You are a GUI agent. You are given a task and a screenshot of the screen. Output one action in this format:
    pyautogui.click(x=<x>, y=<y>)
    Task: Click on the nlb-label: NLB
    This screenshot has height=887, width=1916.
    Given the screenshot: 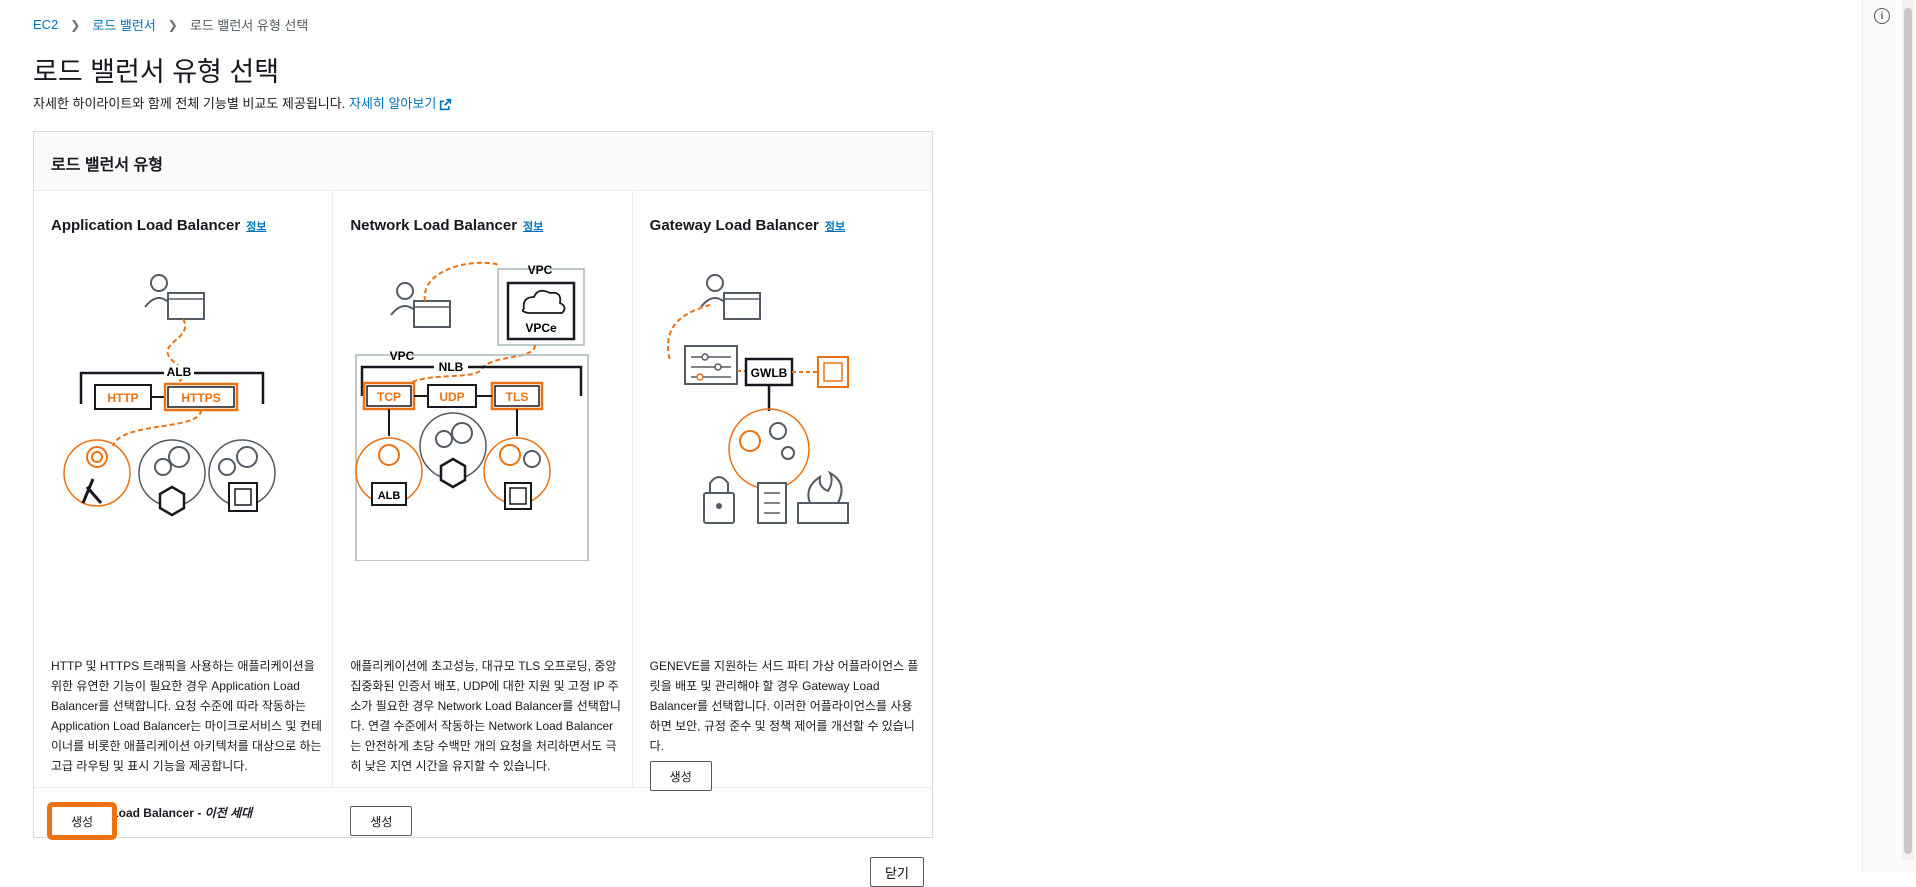 What is the action you would take?
    pyautogui.click(x=451, y=367)
    